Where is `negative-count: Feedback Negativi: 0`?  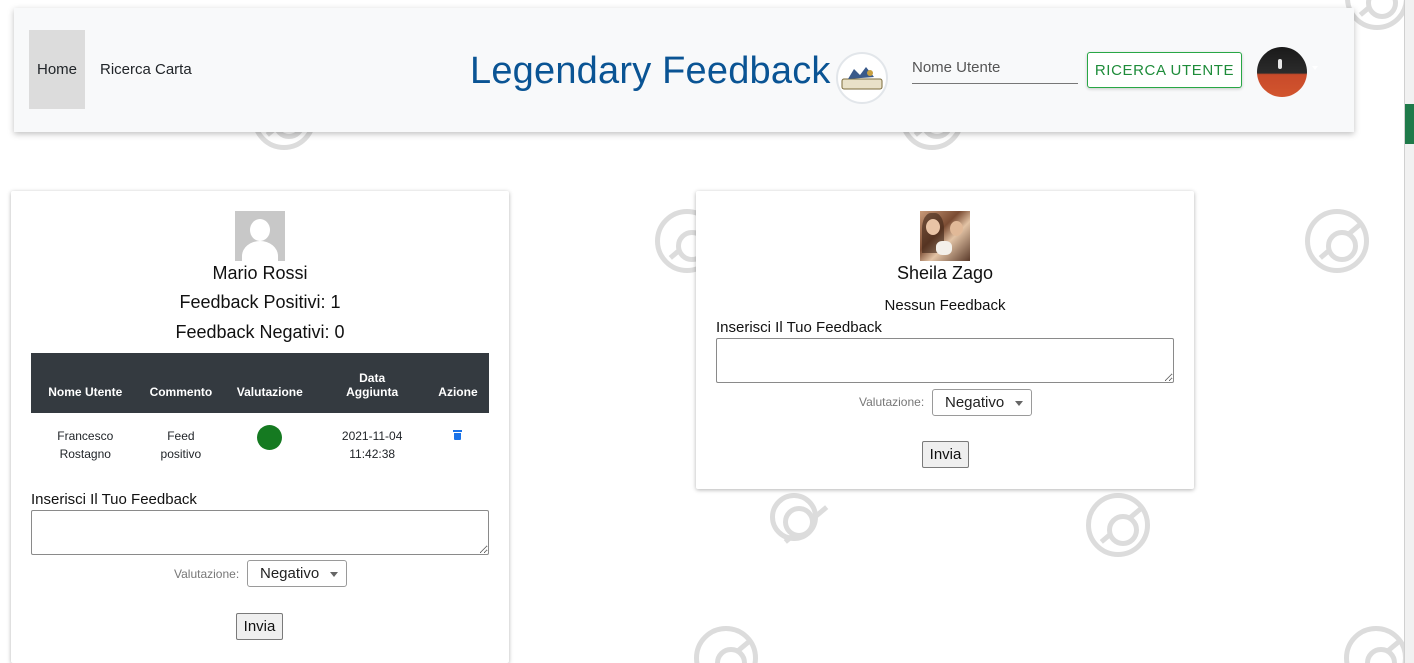 negative-count: Feedback Negativi: 0 is located at coordinates (260, 332).